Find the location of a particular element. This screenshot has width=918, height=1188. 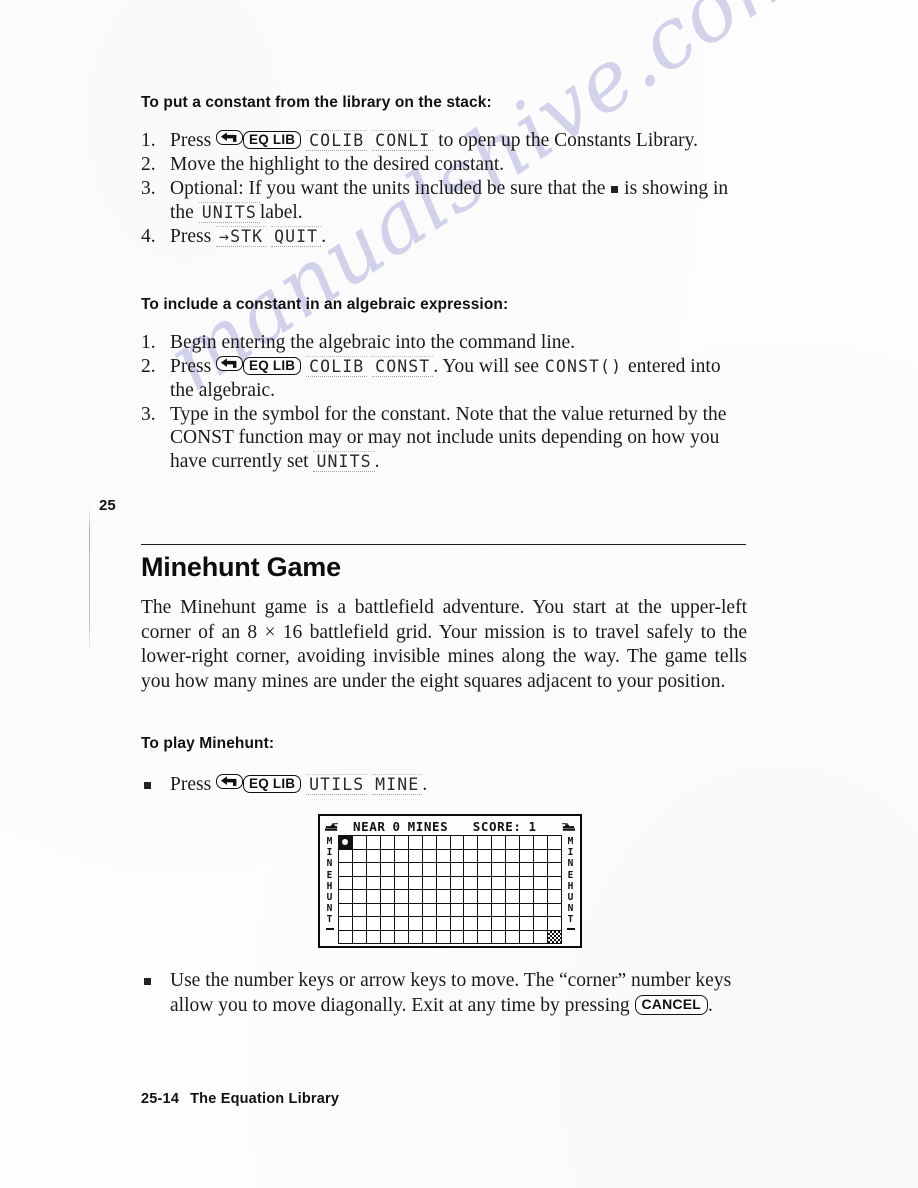

softkey-conli: CONLI is located at coordinates (403, 140).